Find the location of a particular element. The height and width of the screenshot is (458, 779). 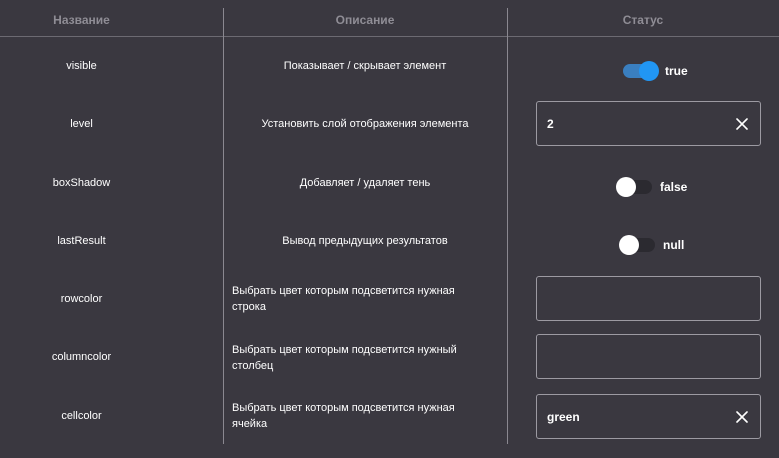

property-name: columncolor is located at coordinates (81, 357).